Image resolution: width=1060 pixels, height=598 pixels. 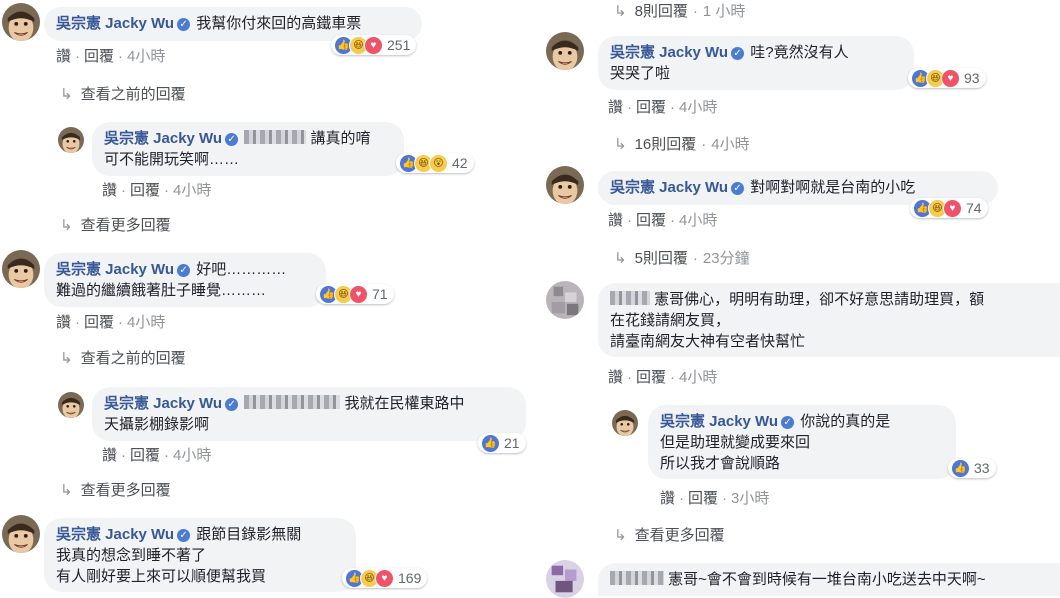 What do you see at coordinates (380, 294) in the screenshot?
I see `reaction-count: 71` at bounding box center [380, 294].